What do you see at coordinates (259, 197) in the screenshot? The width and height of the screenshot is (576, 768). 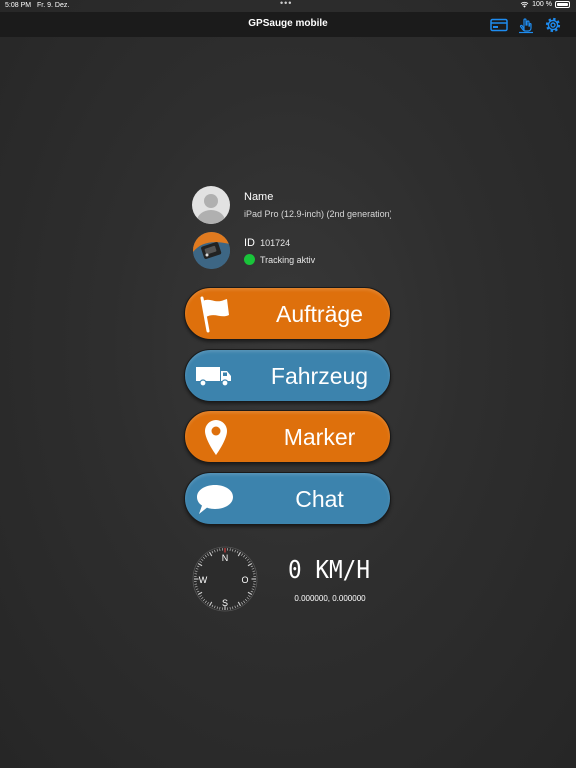 I see `name-label: Name` at bounding box center [259, 197].